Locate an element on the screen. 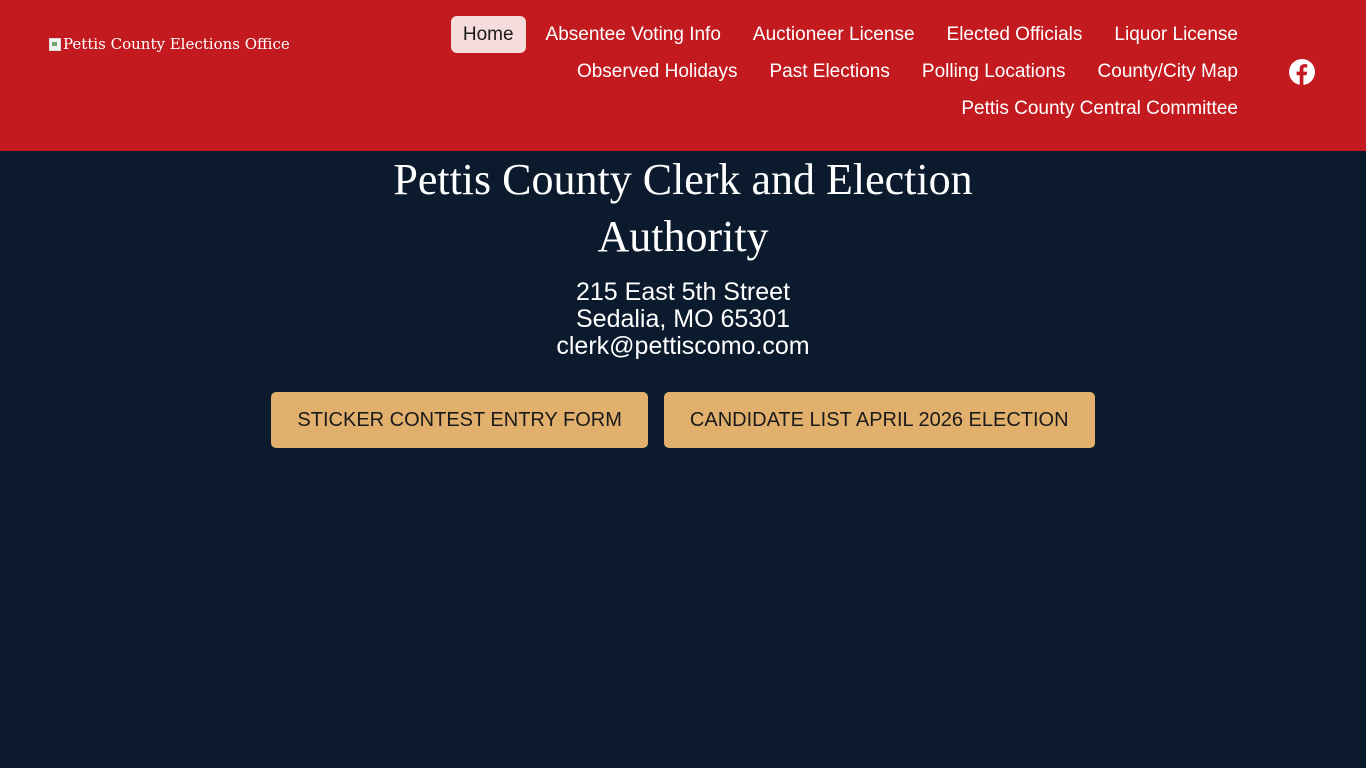 Image resolution: width=1366 pixels, height=768 pixels. candidate-list-button: CANDIDATE LIST APRIL 2026 ELECTION is located at coordinates (879, 420).